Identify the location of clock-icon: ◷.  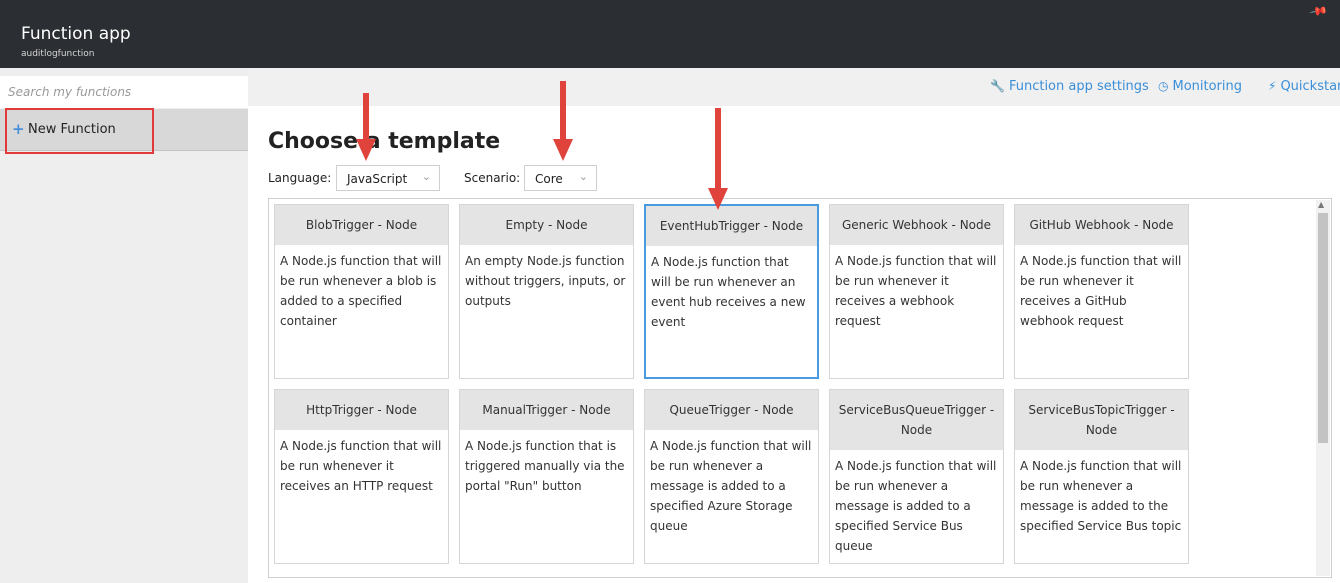
(1163, 86).